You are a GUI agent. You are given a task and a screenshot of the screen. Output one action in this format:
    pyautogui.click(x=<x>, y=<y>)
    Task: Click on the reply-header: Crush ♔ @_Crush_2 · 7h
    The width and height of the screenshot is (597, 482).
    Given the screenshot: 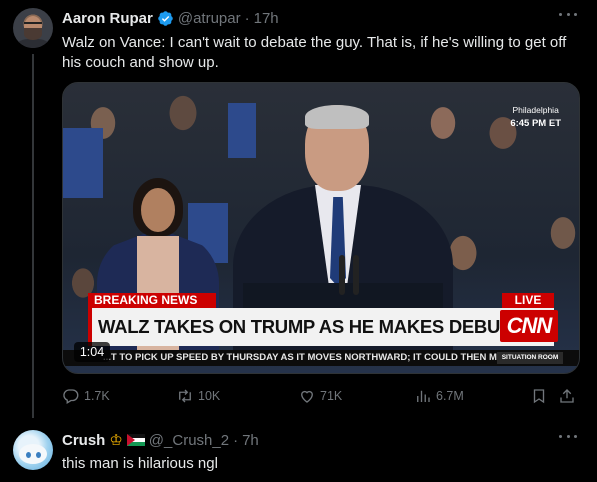 What is the action you would take?
    pyautogui.click(x=160, y=440)
    